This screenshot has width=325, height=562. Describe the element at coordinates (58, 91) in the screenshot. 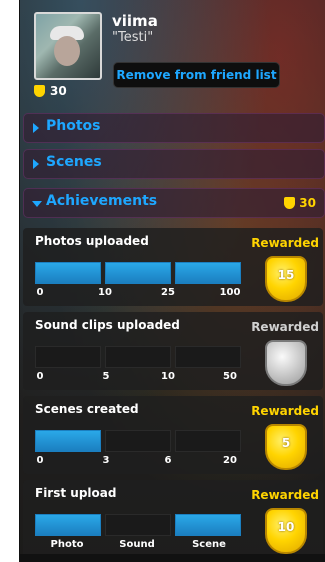

I see `points-value: 30` at that location.